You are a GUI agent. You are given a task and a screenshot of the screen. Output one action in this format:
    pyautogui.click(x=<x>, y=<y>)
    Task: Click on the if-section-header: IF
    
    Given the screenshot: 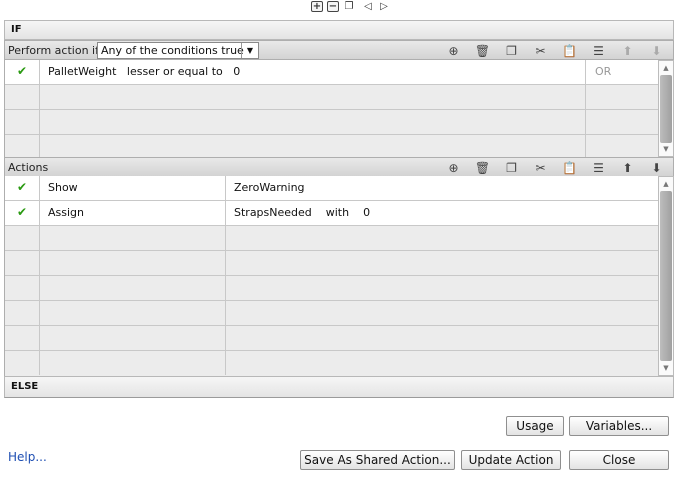 What is the action you would take?
    pyautogui.click(x=339, y=30)
    